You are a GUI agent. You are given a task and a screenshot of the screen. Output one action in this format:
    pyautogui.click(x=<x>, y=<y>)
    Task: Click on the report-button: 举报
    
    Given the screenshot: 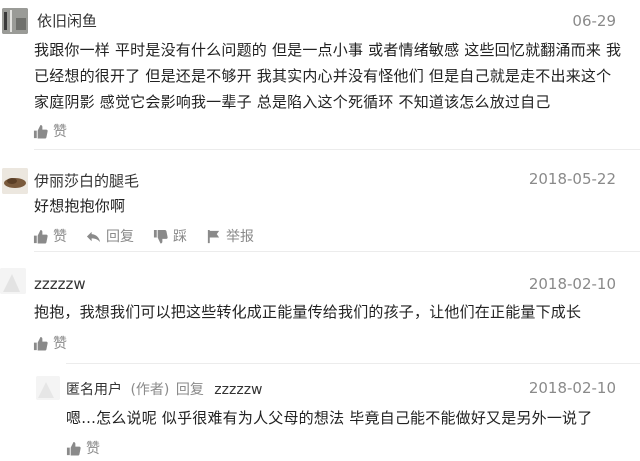 What is the action you would take?
    pyautogui.click(x=230, y=236)
    